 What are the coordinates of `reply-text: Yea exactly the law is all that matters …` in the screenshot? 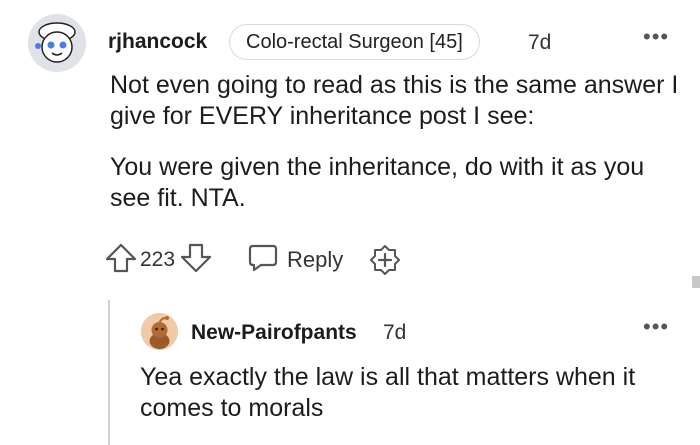 It's located at (388, 392).